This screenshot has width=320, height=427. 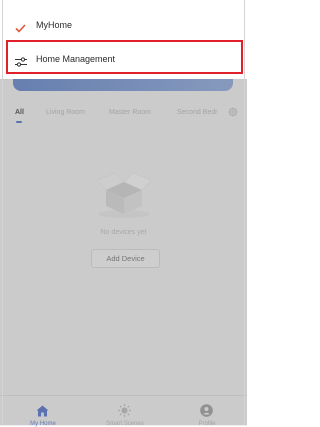 I want to click on menu-item-label: MyHome, so click(x=54, y=25).